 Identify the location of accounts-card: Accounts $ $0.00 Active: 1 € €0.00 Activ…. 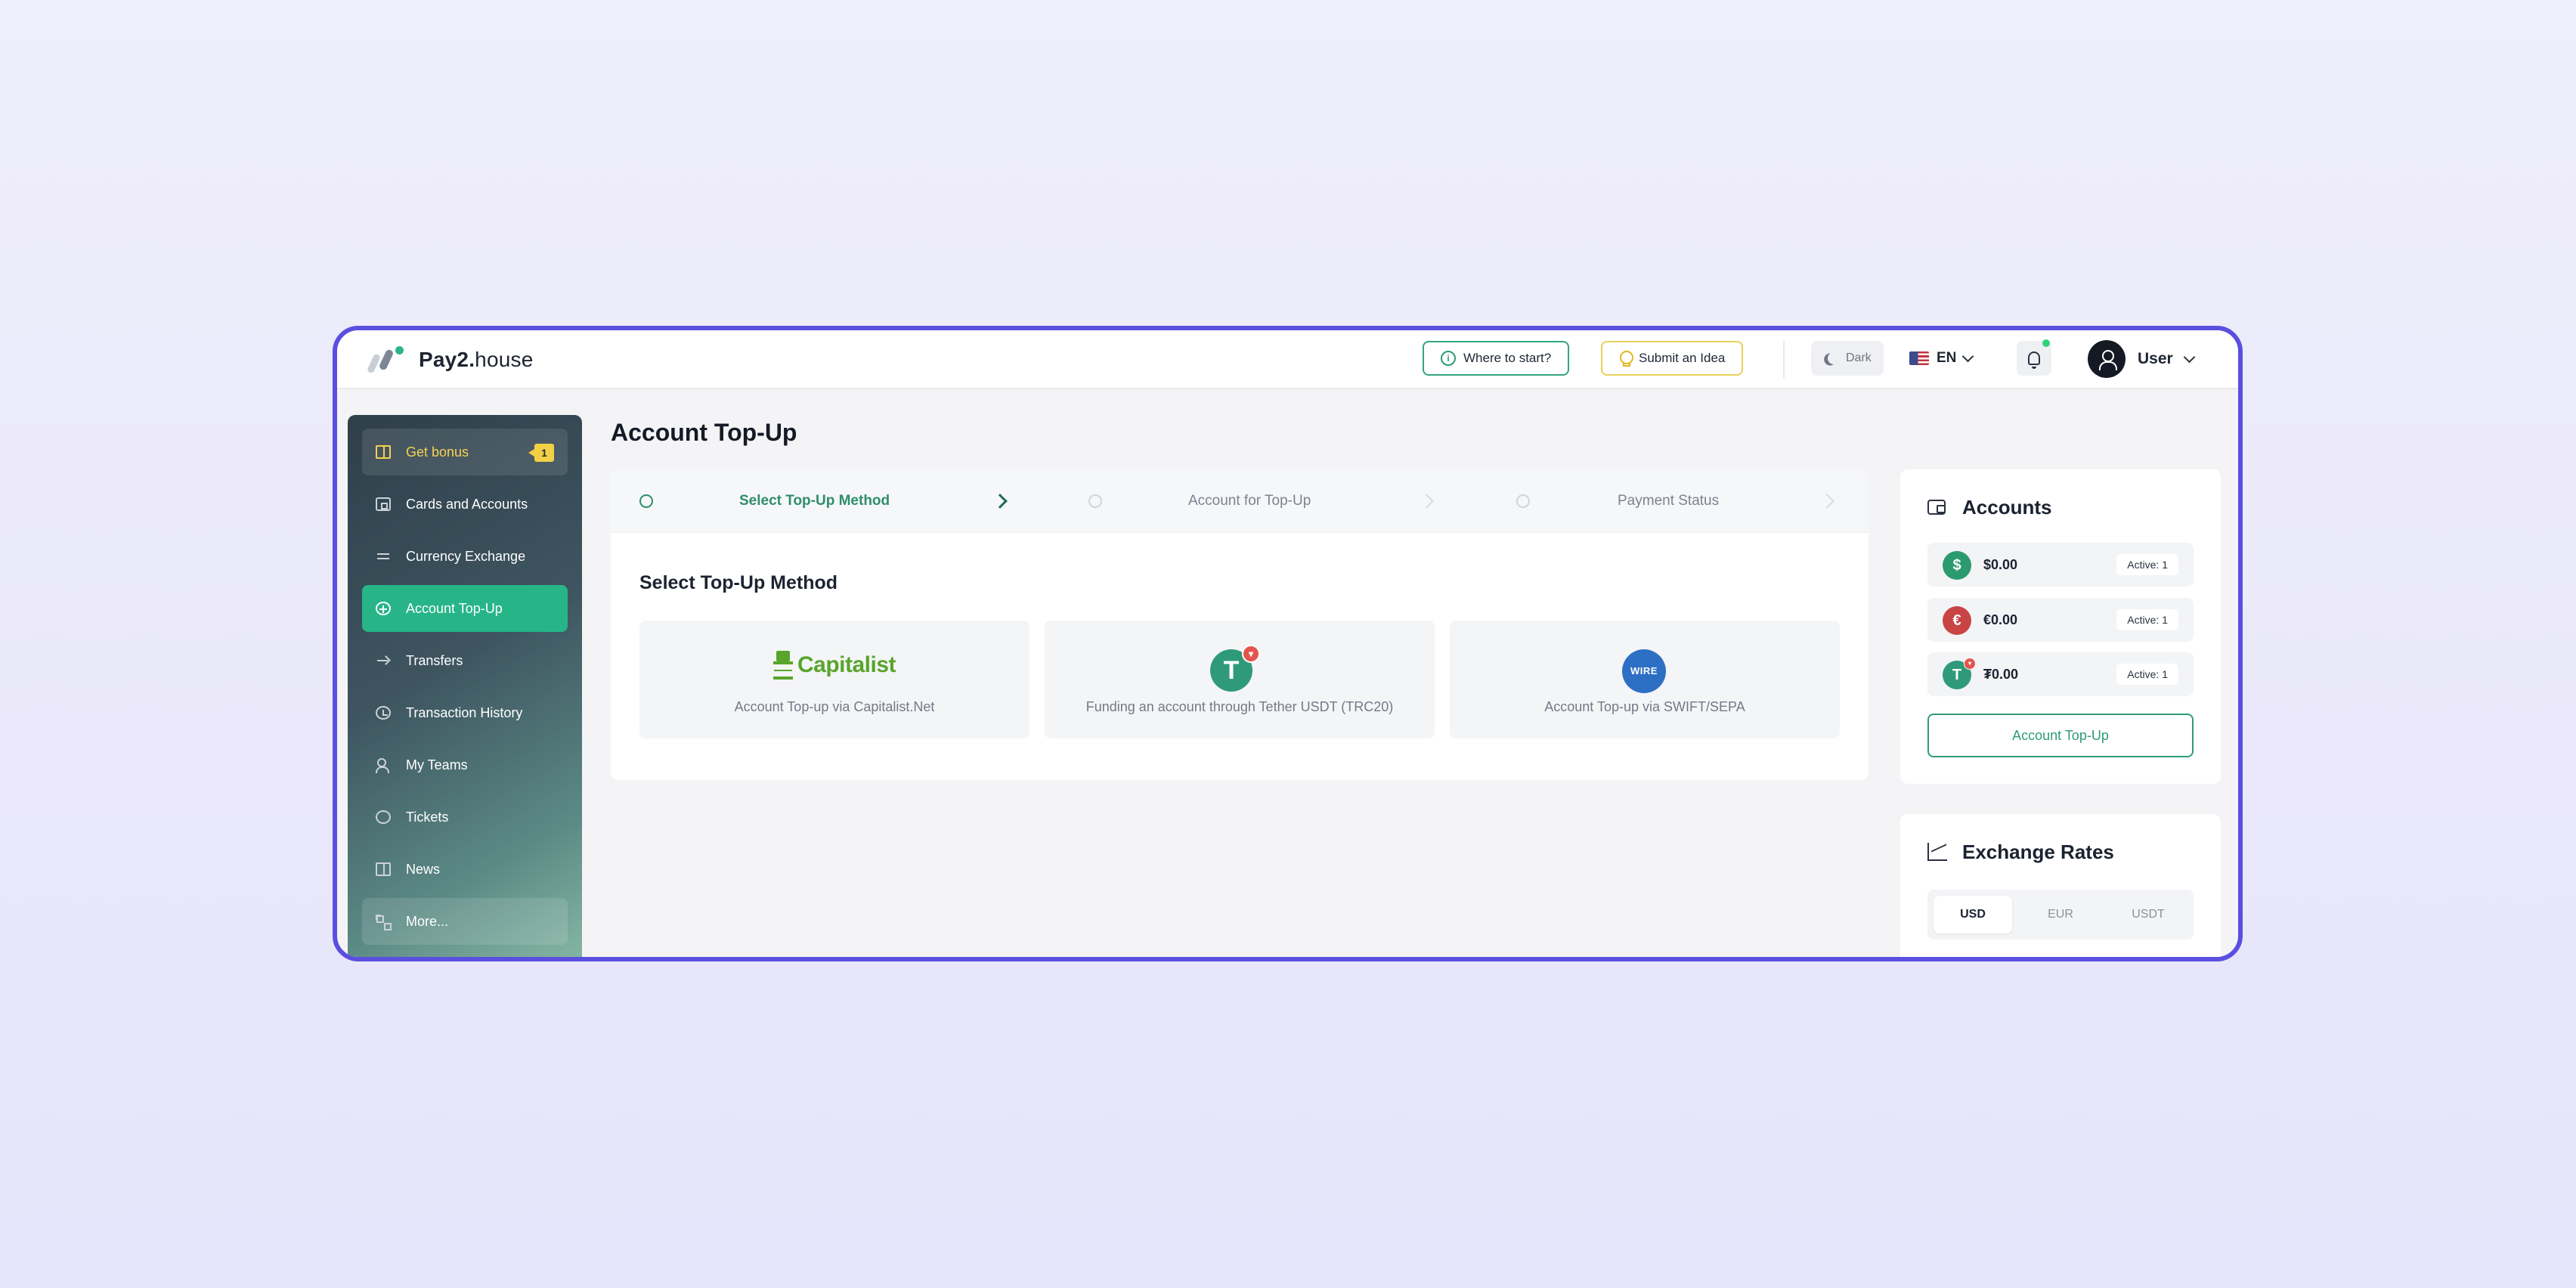
(2060, 626).